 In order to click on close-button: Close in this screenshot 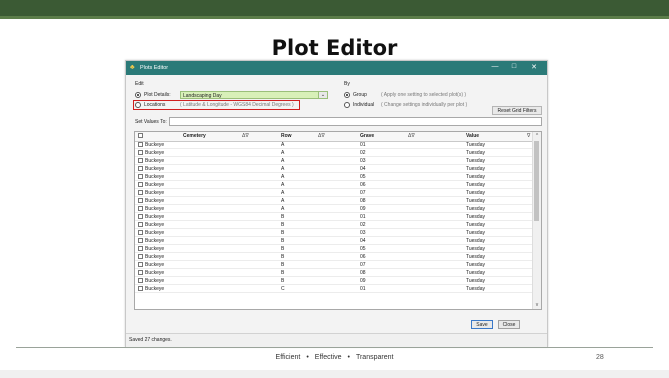, I will do `click(509, 324)`.